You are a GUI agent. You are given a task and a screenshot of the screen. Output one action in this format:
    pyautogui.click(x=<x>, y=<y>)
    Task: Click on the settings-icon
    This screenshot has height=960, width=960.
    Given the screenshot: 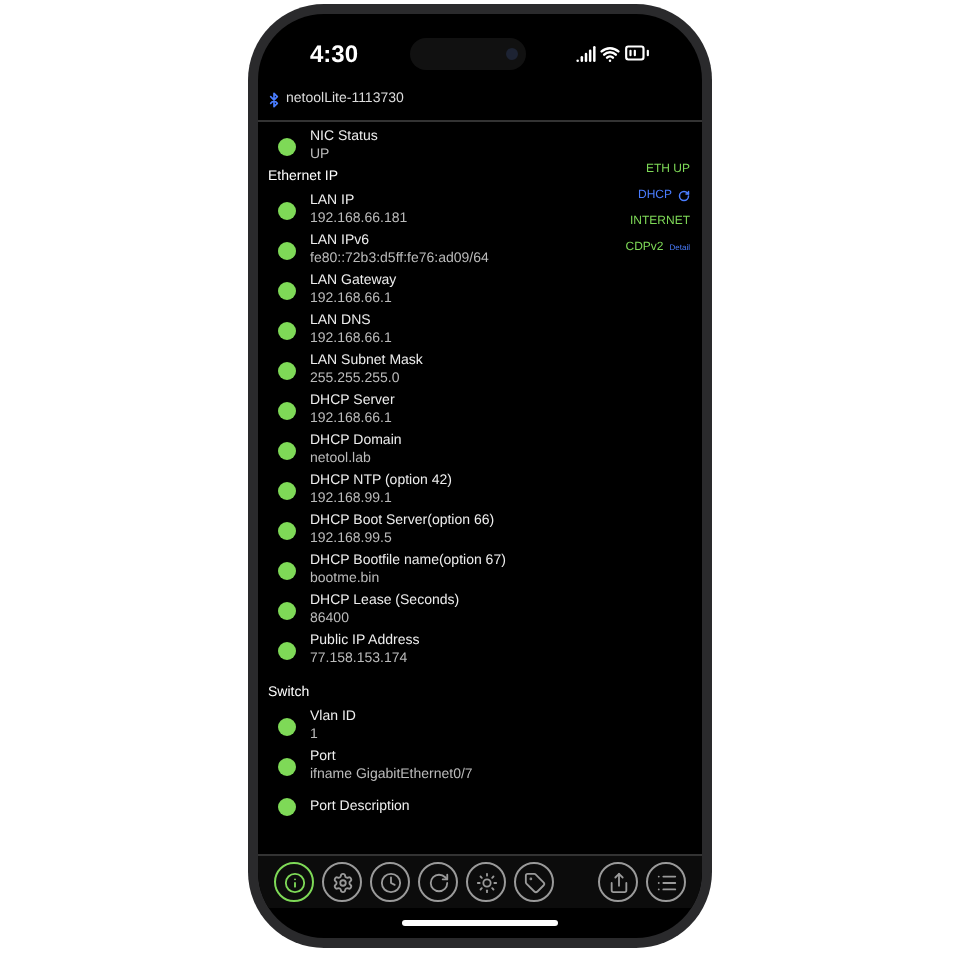 What is the action you would take?
    pyautogui.click(x=342, y=882)
    